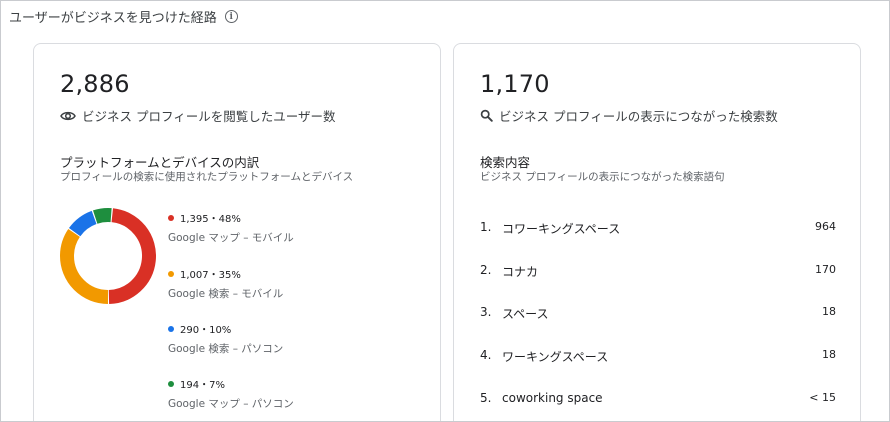  What do you see at coordinates (825, 269) in the screenshot?
I see `search-term-count: 170` at bounding box center [825, 269].